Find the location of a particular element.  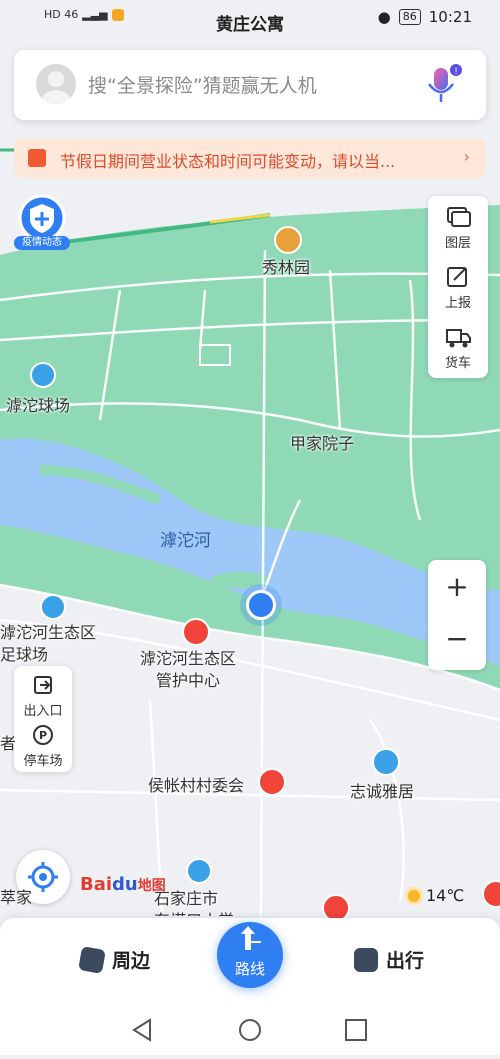

building-icon is located at coordinates (386, 762).